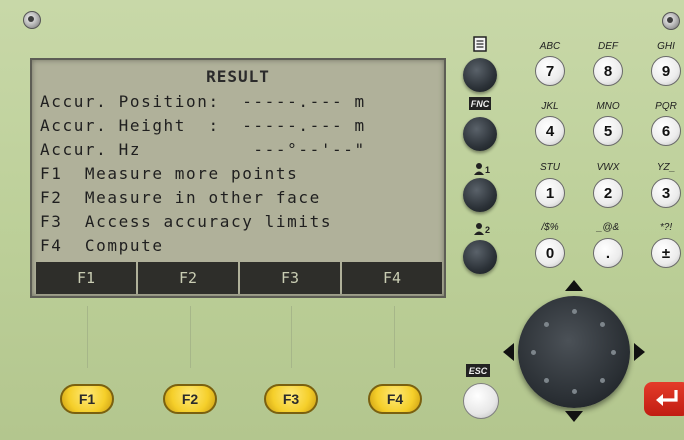  Describe the element at coordinates (574, 285) in the screenshot. I see `arrow-up-icon` at that location.